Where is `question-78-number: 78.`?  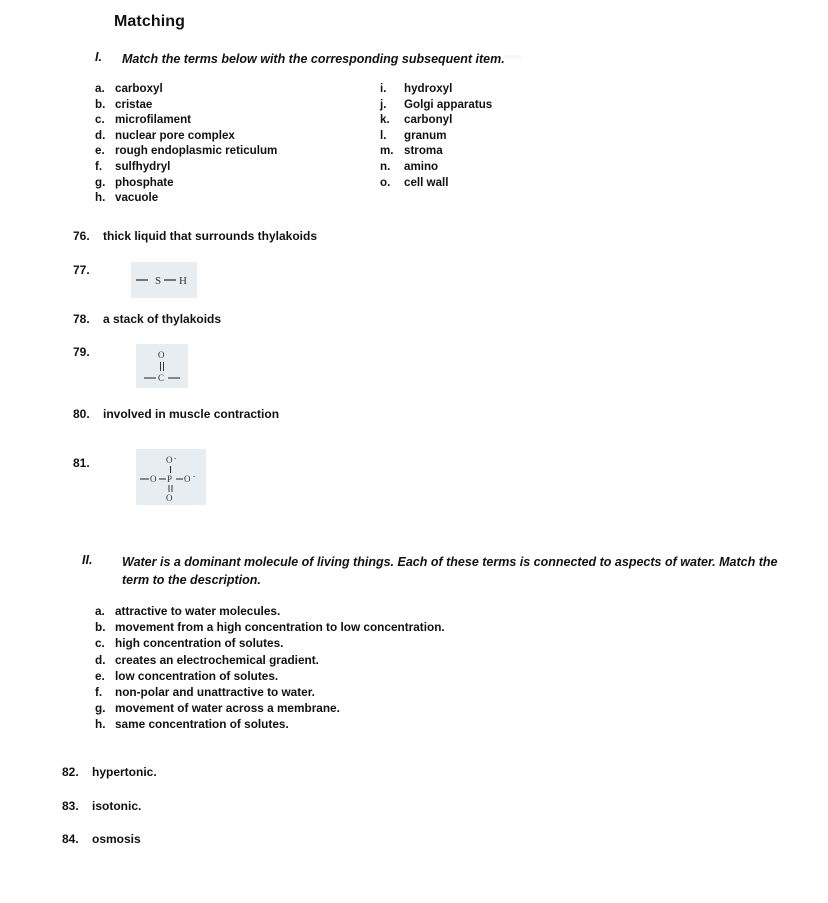
question-78-number: 78. is located at coordinates (81, 319).